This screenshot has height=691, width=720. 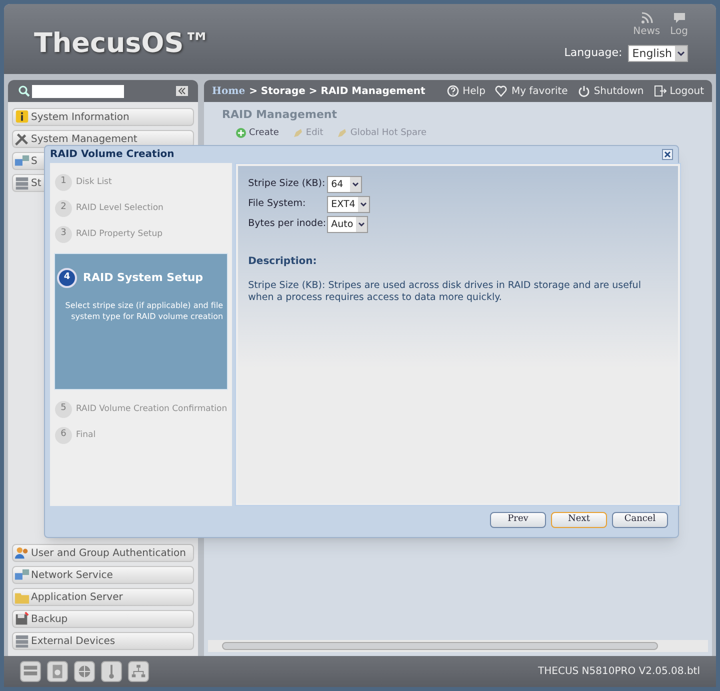 What do you see at coordinates (78, 91) in the screenshot?
I see `search-field` at bounding box center [78, 91].